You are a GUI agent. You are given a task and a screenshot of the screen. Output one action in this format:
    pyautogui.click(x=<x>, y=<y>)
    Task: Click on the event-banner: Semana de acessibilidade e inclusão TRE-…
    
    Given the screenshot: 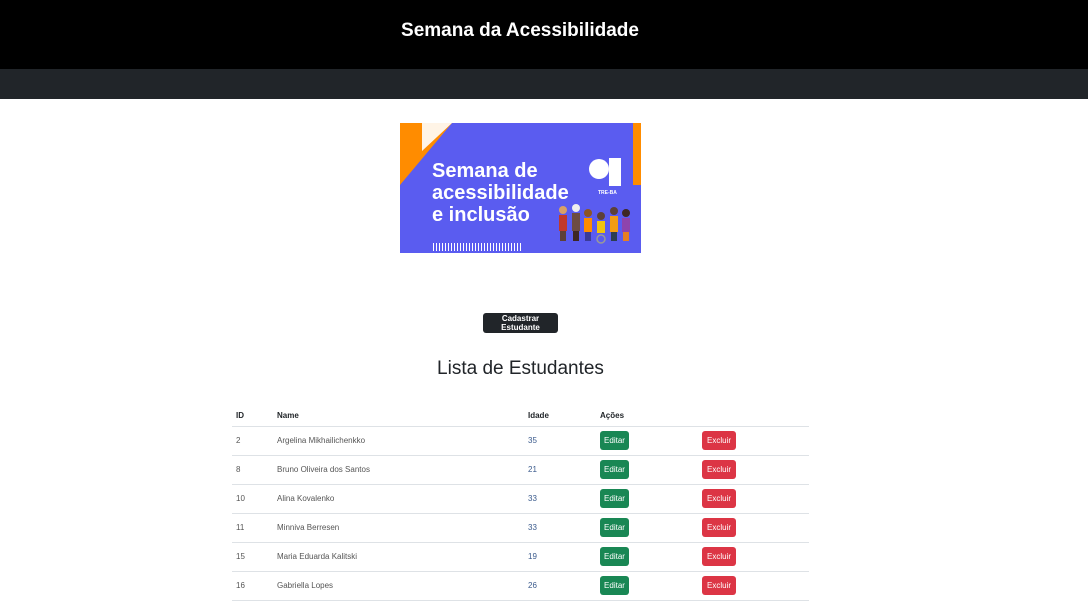 What is the action you would take?
    pyautogui.click(x=520, y=188)
    